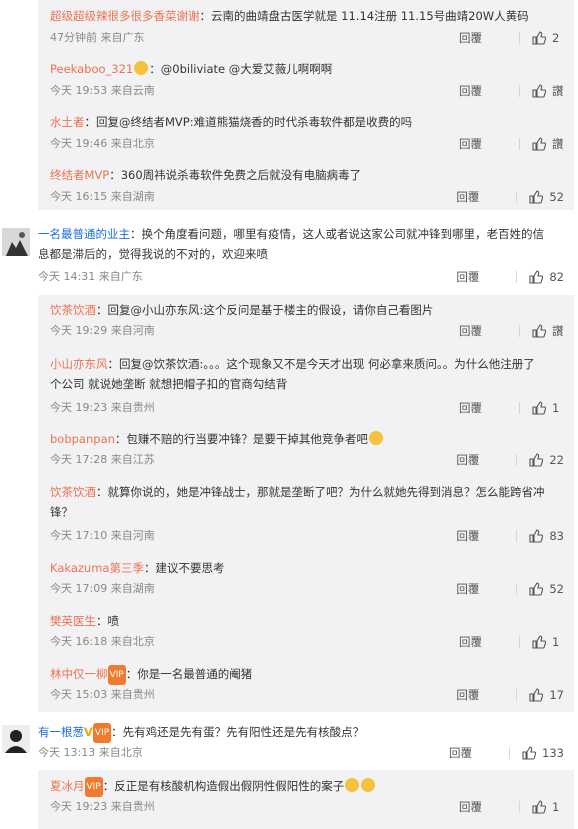  What do you see at coordinates (556, 460) in the screenshot?
I see `like-count: 22` at bounding box center [556, 460].